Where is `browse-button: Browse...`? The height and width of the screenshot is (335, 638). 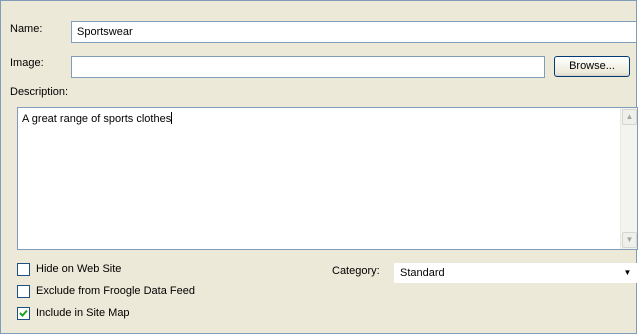 browse-button: Browse... is located at coordinates (592, 66).